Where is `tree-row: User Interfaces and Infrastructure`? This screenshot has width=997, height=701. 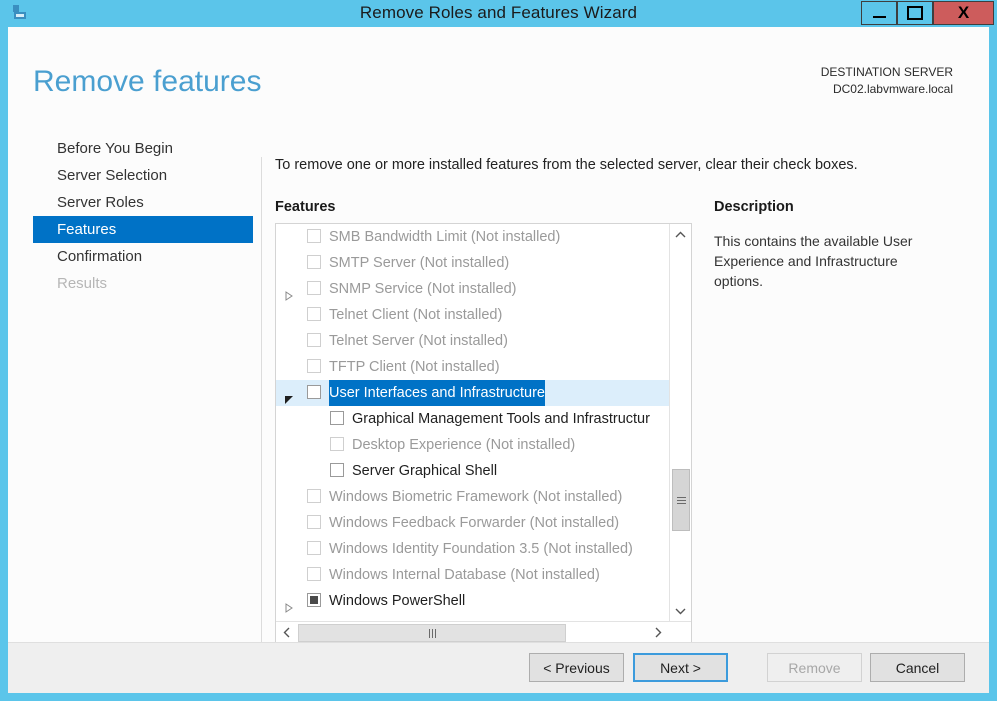
tree-row: User Interfaces and Infrastructure is located at coordinates (473, 393).